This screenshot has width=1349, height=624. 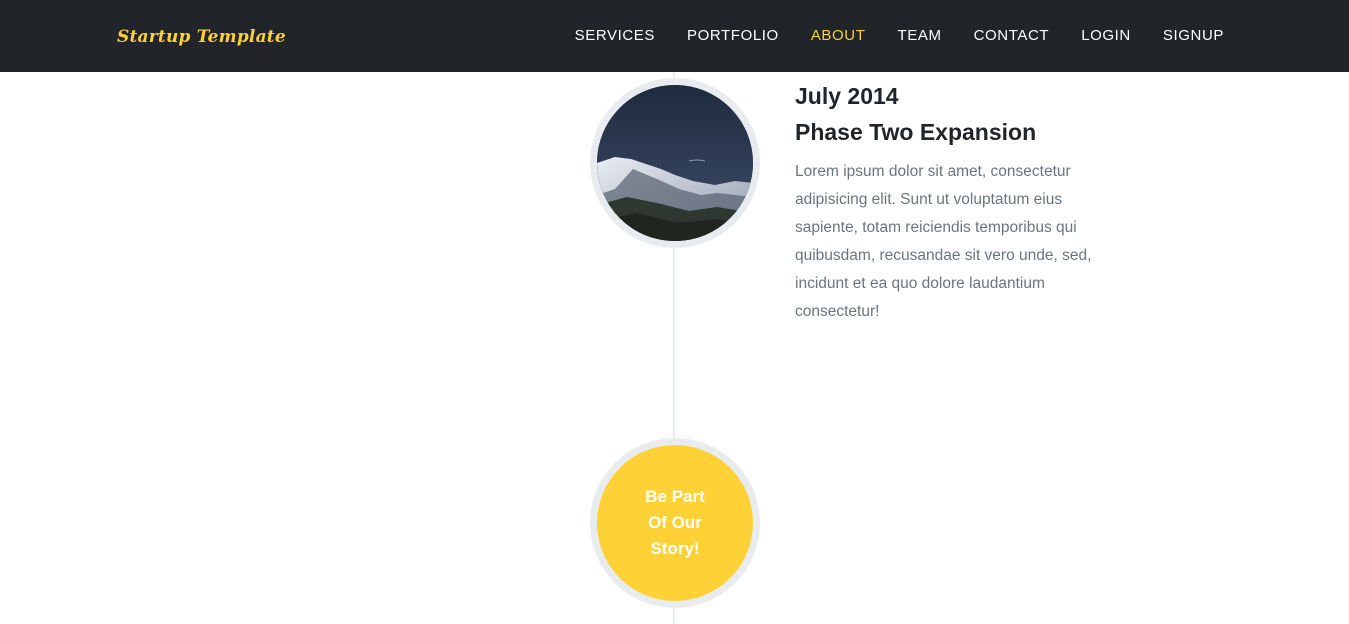 What do you see at coordinates (847, 96) in the screenshot?
I see `timeline-date-heading: July 2014` at bounding box center [847, 96].